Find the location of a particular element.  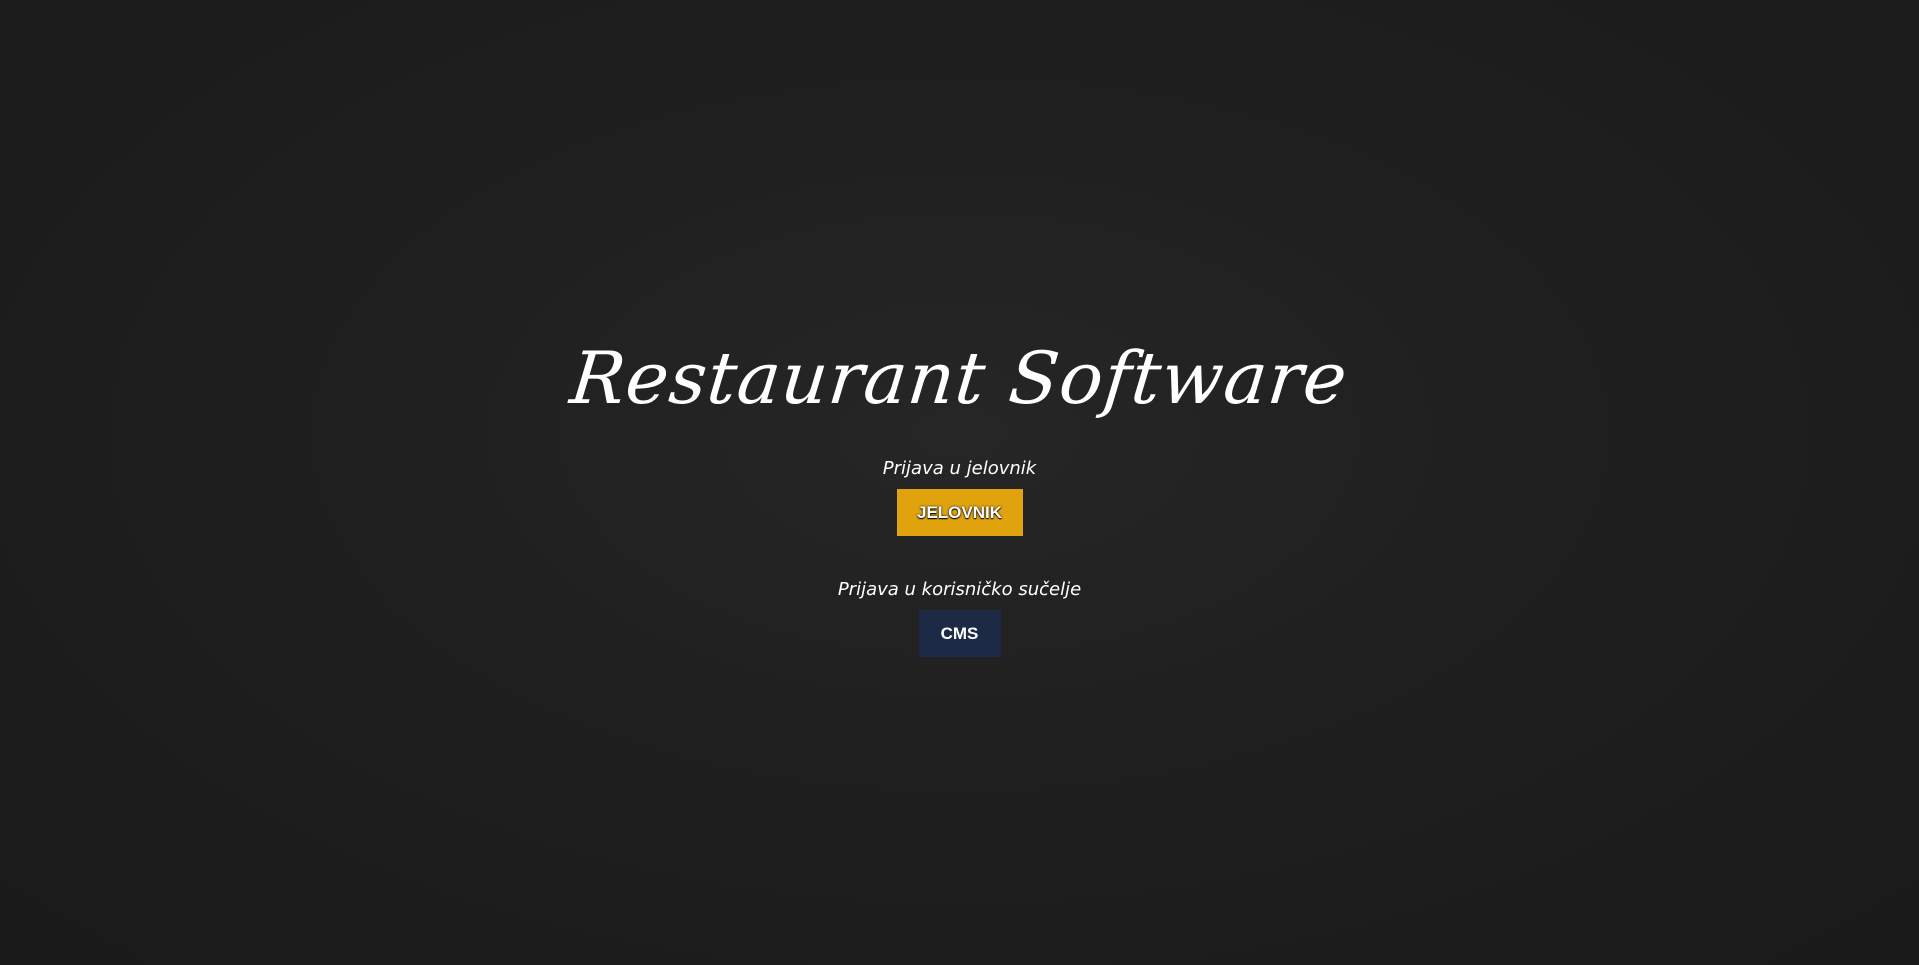

menu-button: JELOVNIK is located at coordinates (959, 512).